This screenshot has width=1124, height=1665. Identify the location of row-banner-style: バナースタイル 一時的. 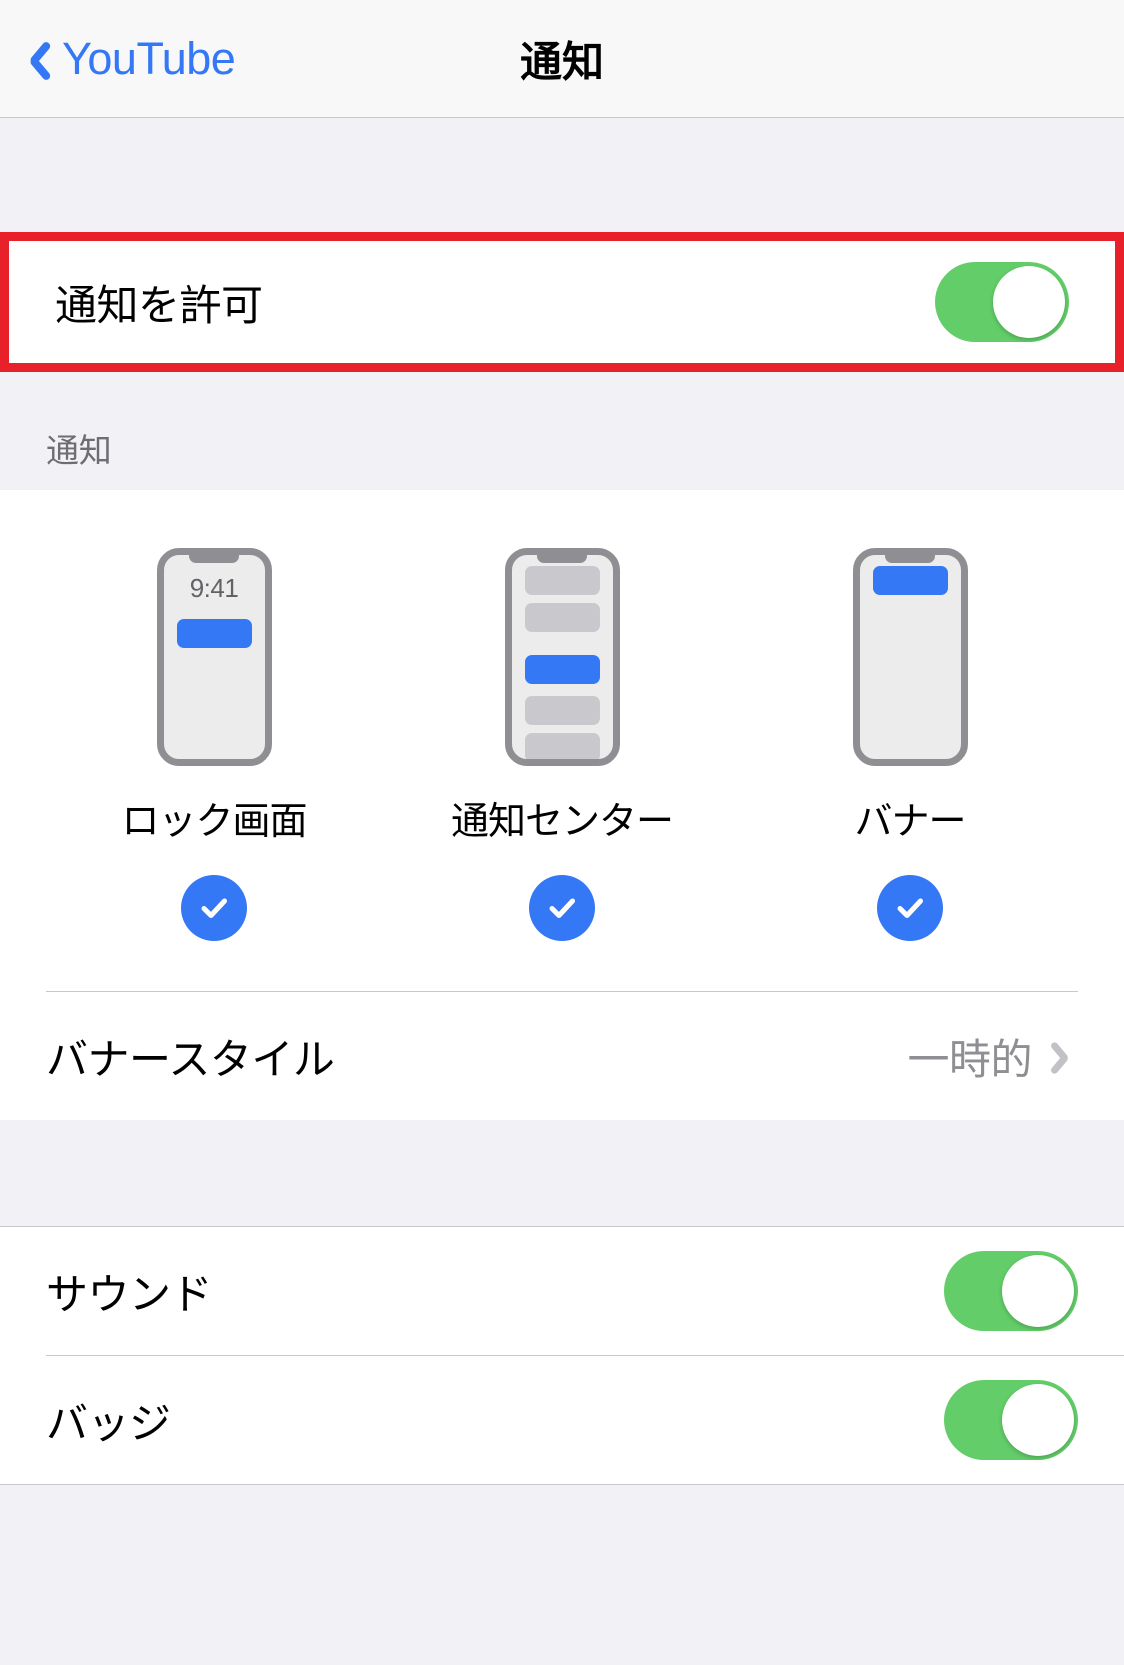
(562, 1056).